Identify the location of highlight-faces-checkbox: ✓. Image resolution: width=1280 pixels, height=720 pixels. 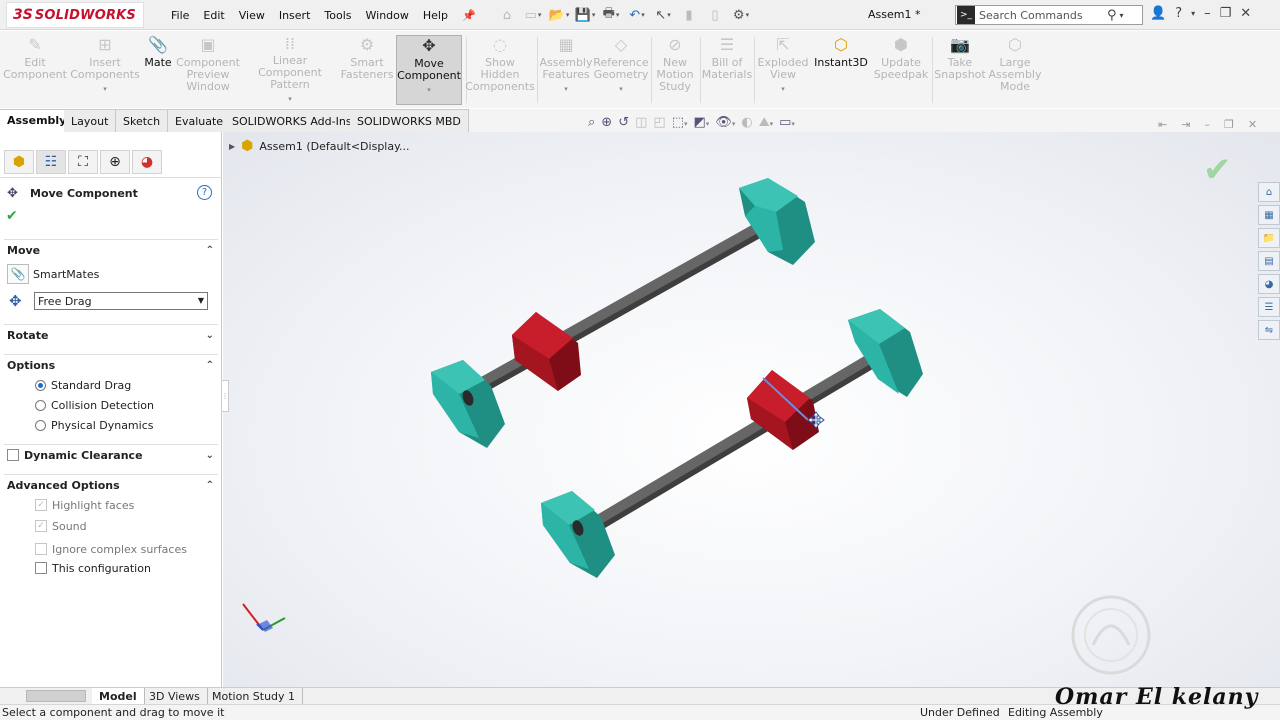
(41, 505).